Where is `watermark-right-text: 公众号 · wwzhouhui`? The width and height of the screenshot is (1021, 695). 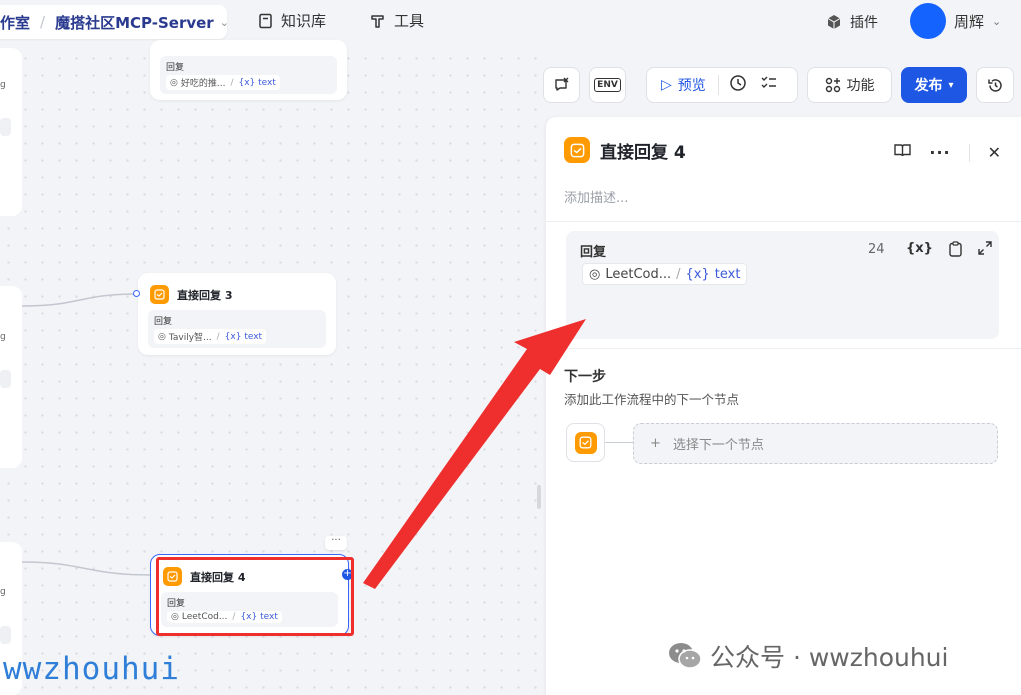 watermark-right-text: 公众号 · wwzhouhui is located at coordinates (829, 657).